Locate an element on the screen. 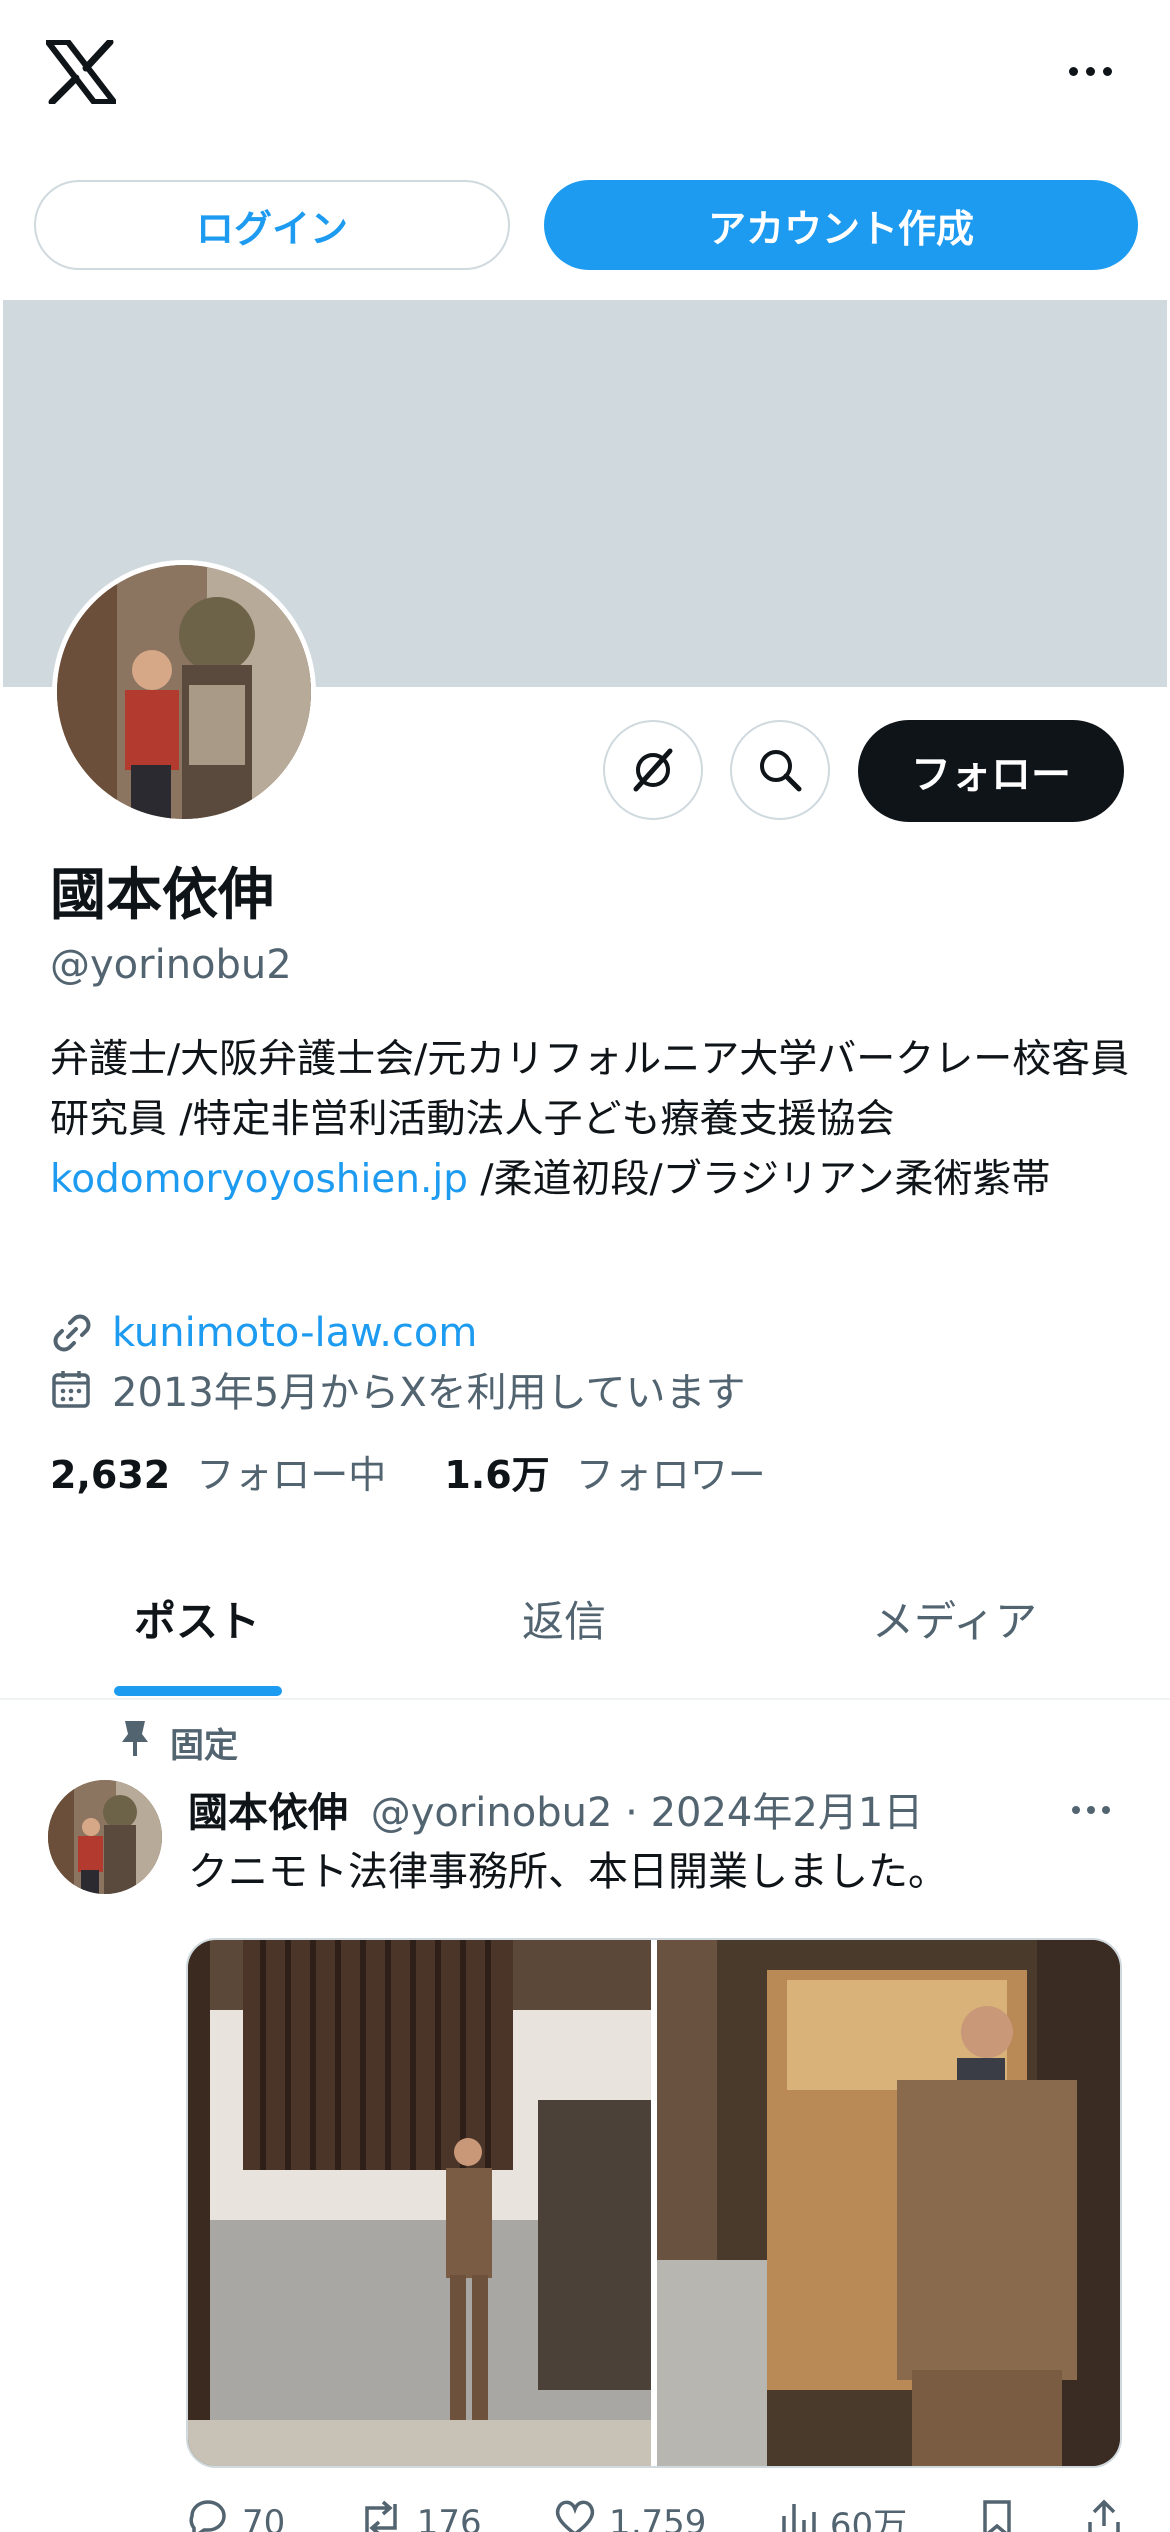 Image resolution: width=1170 pixels, height=2532 pixels. create-account-button: アカウント作成 is located at coordinates (841, 225).